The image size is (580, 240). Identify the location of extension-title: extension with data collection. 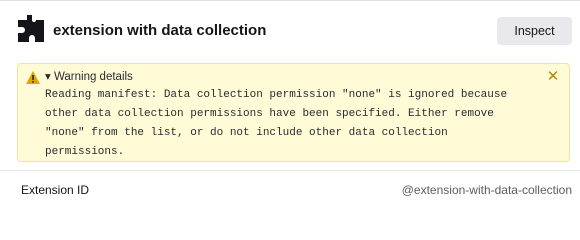
(160, 30).